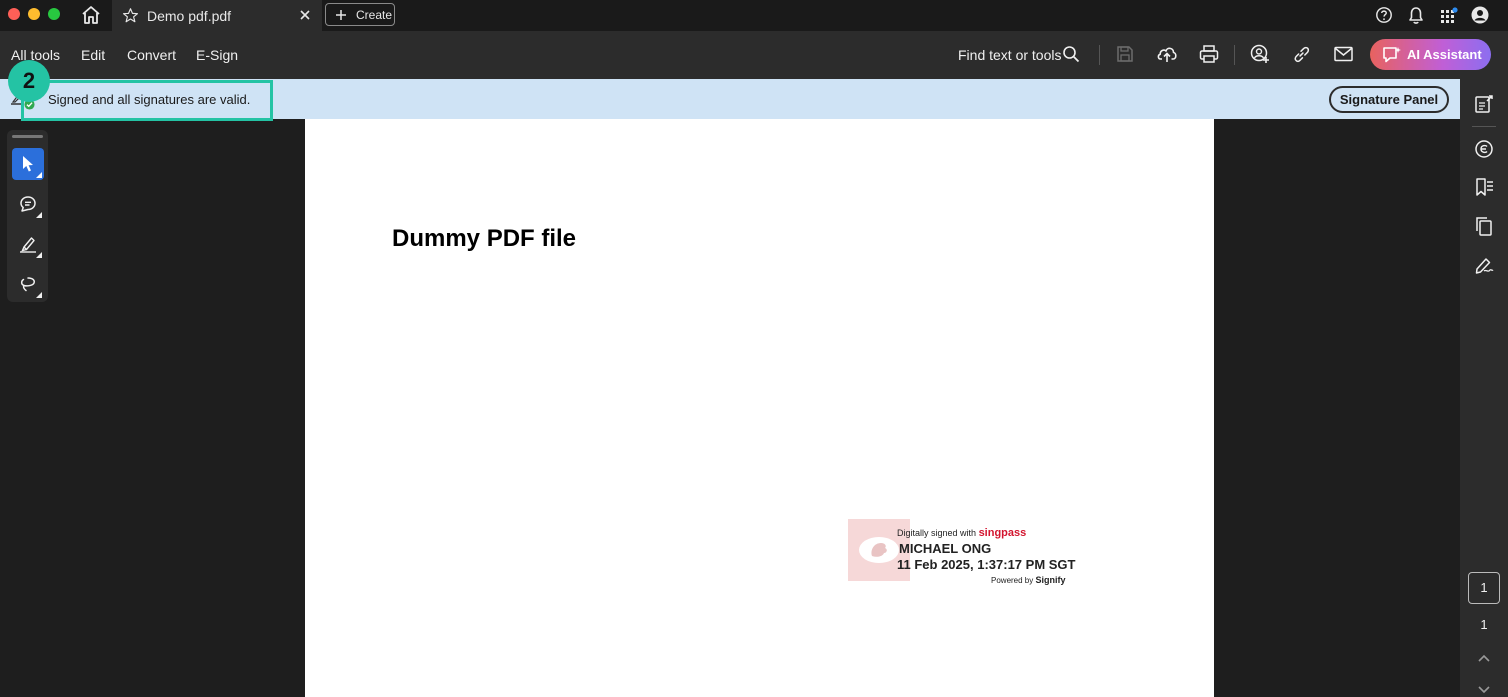  I want to click on left-tool-rail, so click(27, 216).